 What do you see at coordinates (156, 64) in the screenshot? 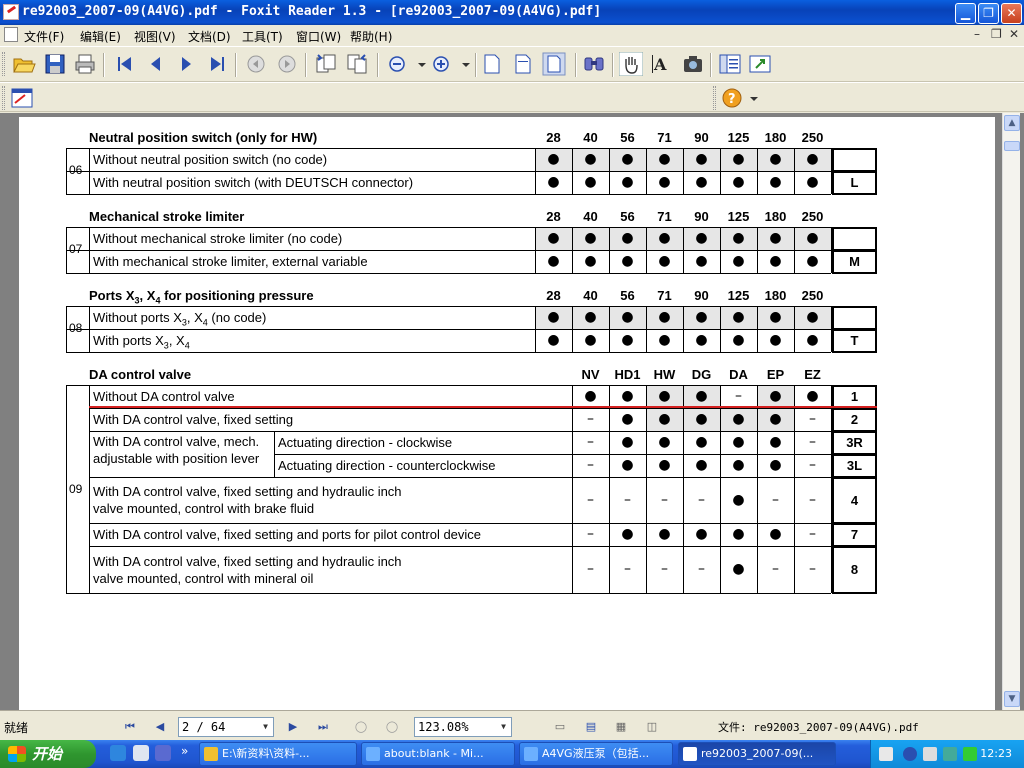
I see `prev-page-icon` at bounding box center [156, 64].